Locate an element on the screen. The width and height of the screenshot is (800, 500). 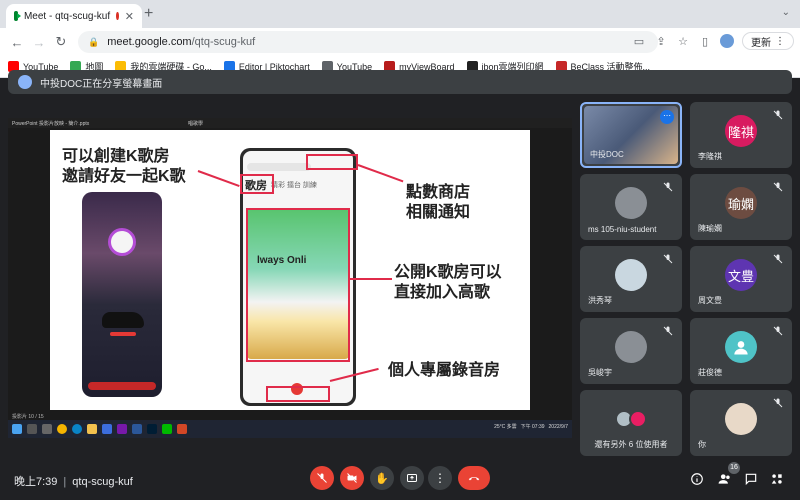
update-button: 更新 ⋮ is located at coordinates (768, 41).